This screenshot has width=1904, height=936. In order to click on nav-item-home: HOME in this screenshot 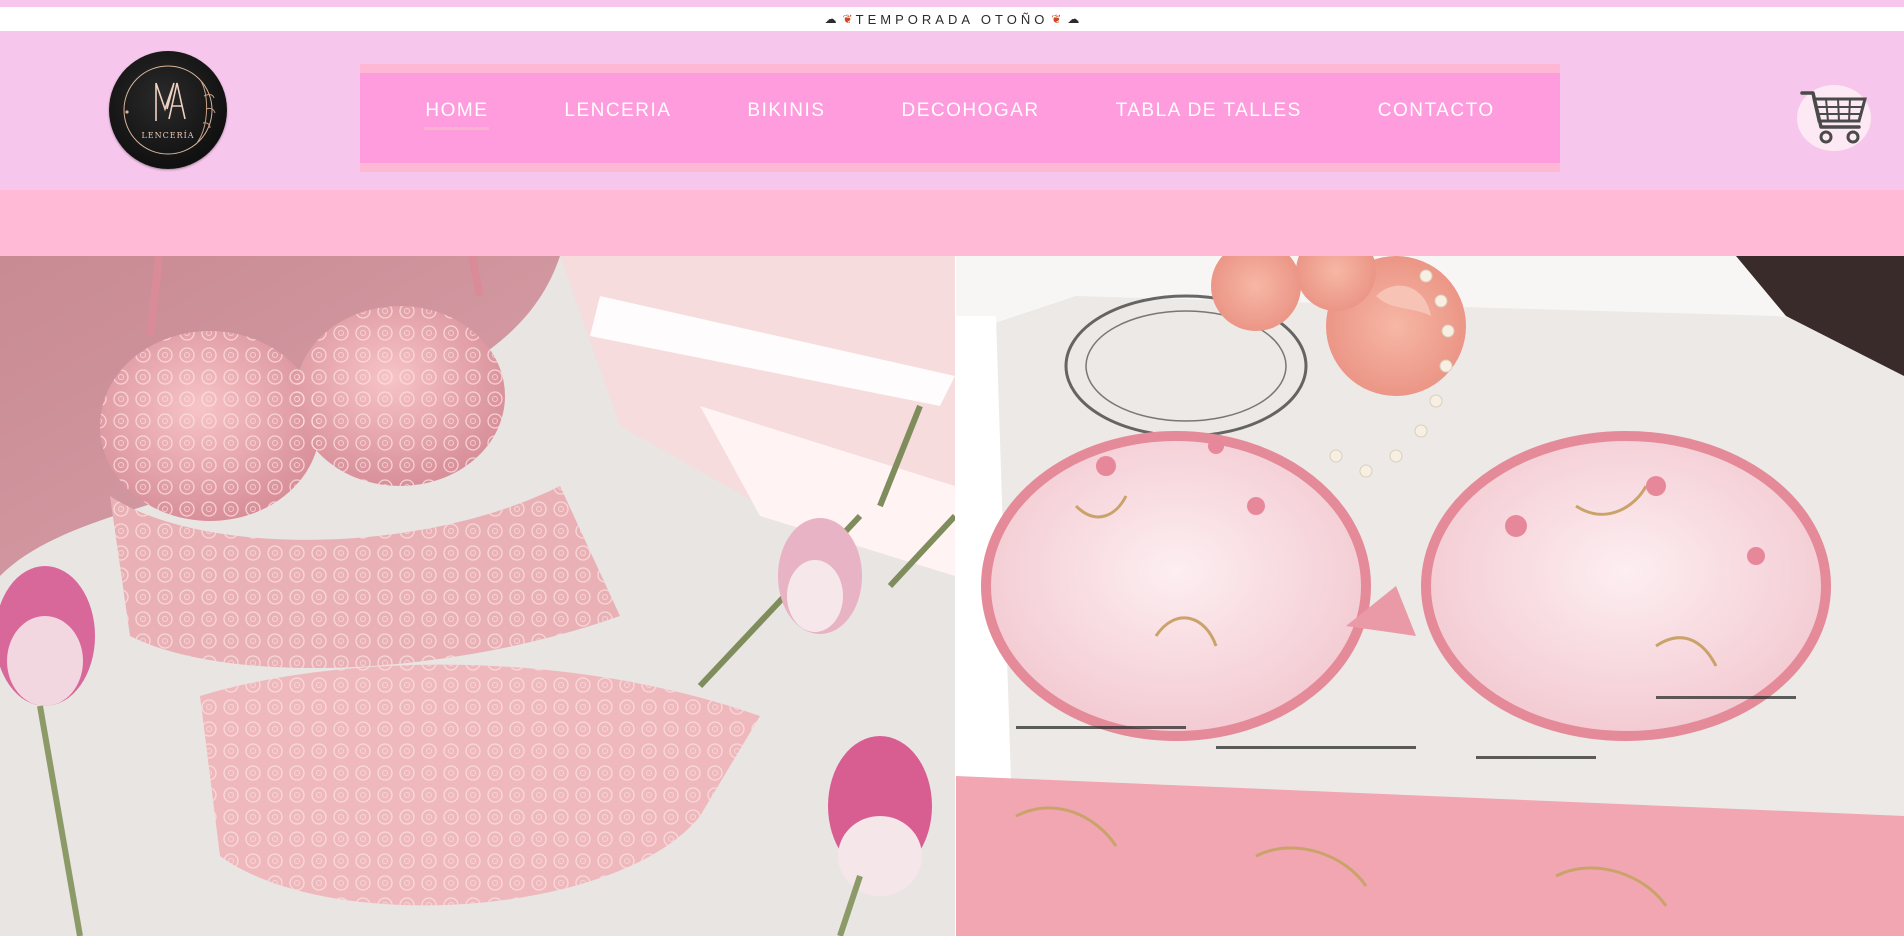, I will do `click(457, 115)`.